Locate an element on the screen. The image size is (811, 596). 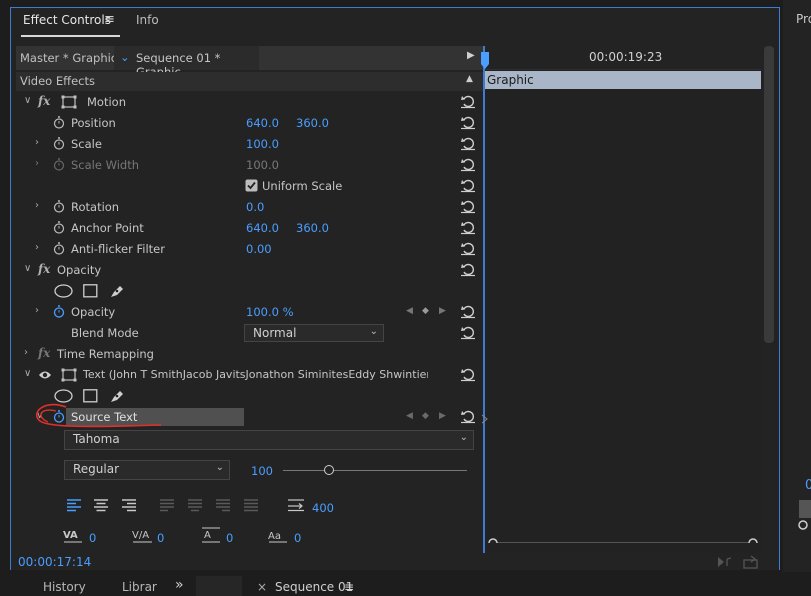
close-tab-icon: × is located at coordinates (262, 587).